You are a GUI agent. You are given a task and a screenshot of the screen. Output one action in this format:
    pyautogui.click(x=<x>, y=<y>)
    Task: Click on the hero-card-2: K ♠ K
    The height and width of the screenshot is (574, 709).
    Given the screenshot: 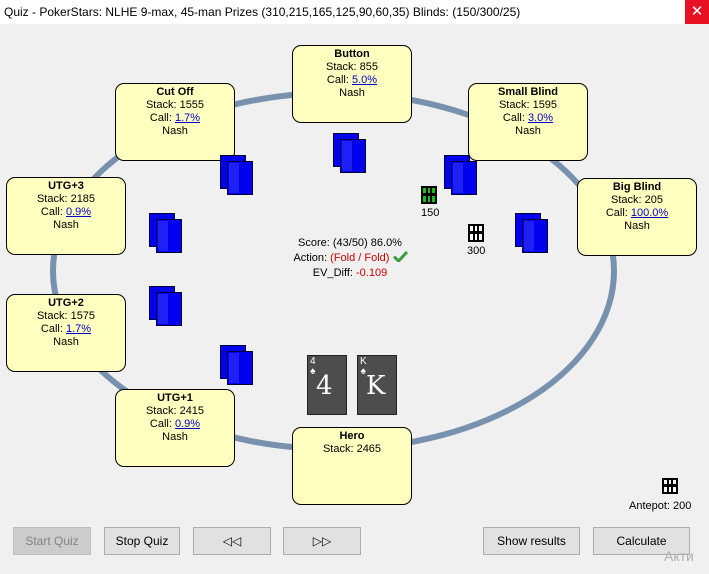 What is the action you would take?
    pyautogui.click(x=377, y=385)
    